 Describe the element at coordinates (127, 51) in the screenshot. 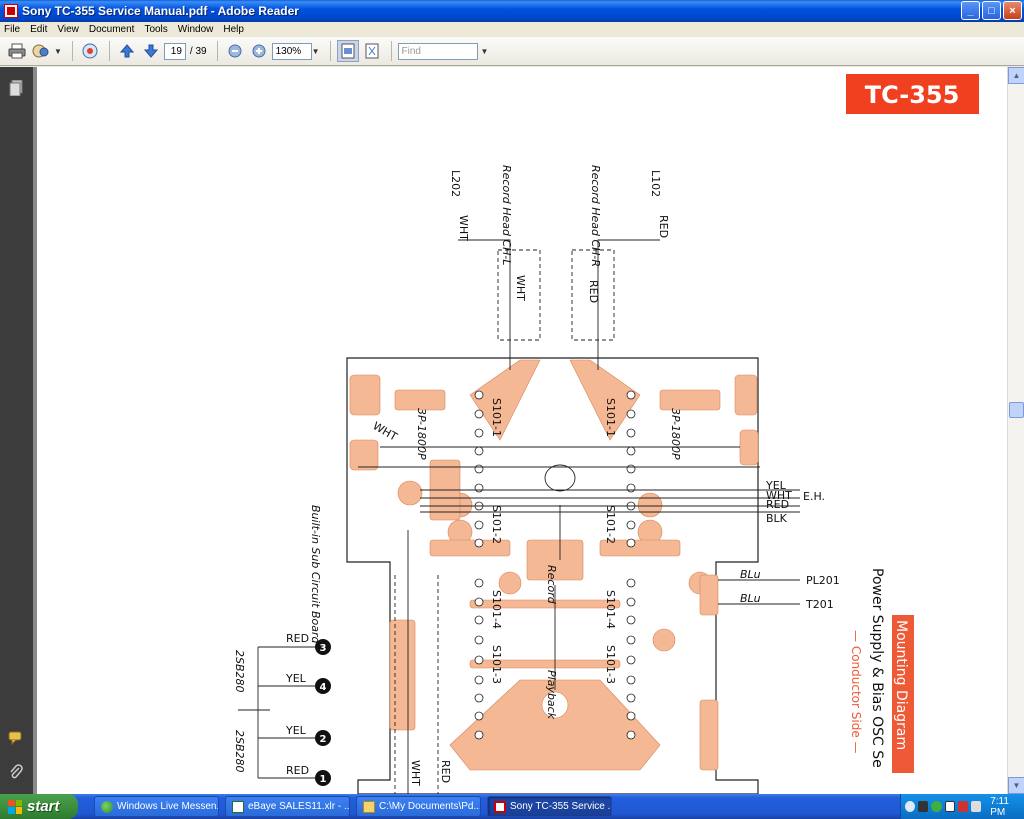

I see `previous-page-icon` at that location.